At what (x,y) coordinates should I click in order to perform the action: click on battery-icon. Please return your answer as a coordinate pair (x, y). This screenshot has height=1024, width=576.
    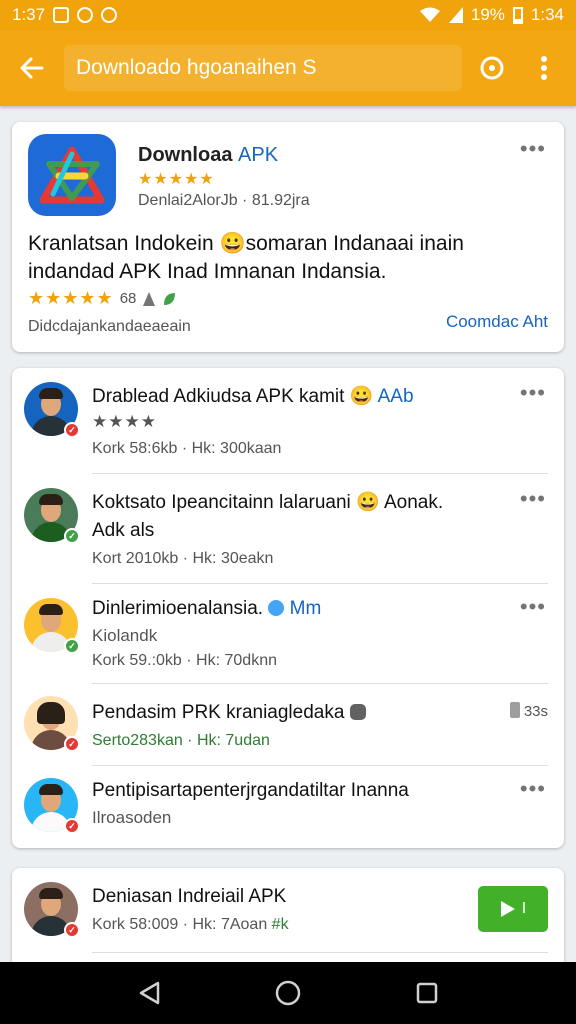
    Looking at the image, I should click on (517, 15).